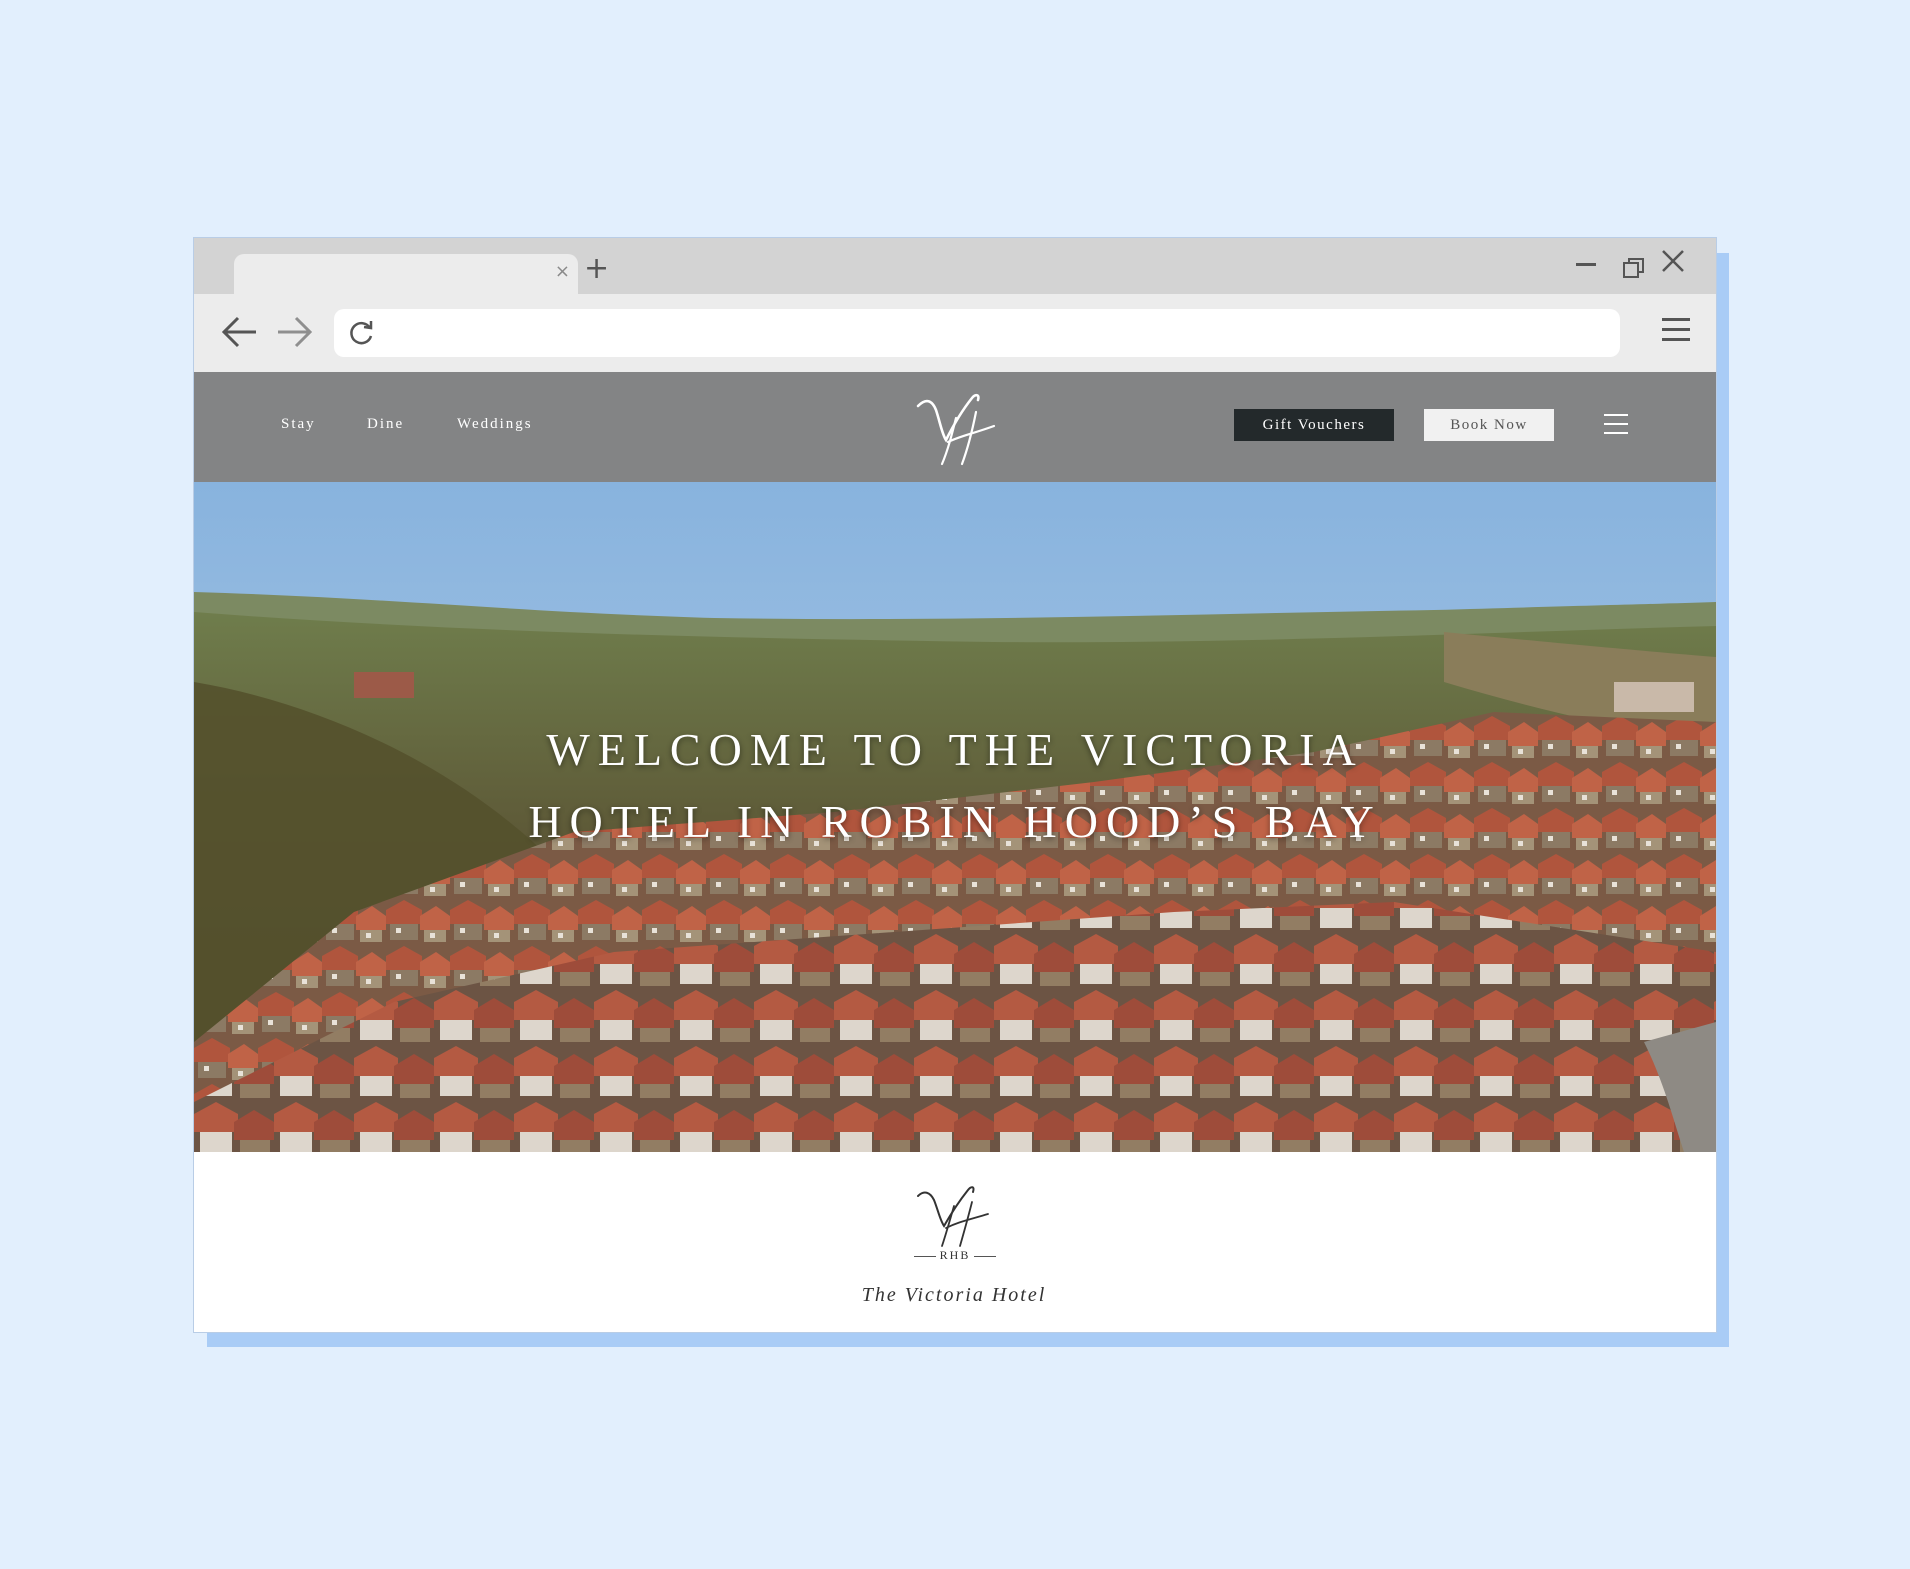  What do you see at coordinates (1676, 333) in the screenshot?
I see `menu-icon` at bounding box center [1676, 333].